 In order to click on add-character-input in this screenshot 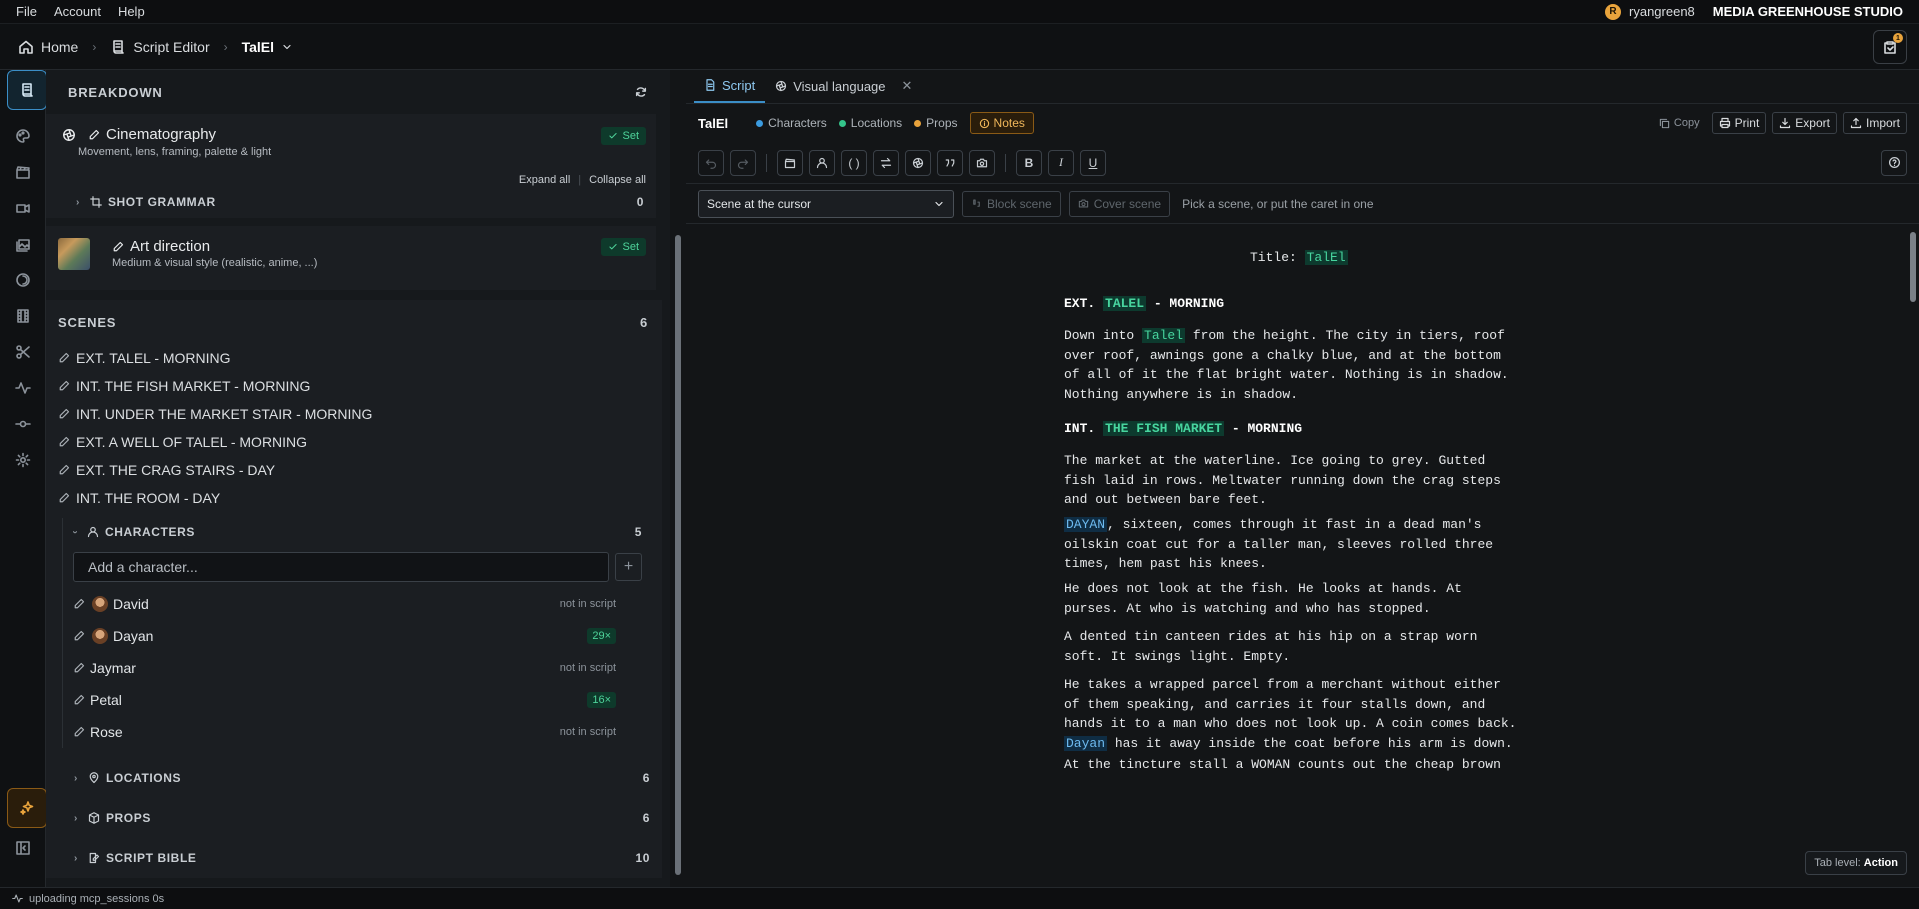, I will do `click(341, 567)`.